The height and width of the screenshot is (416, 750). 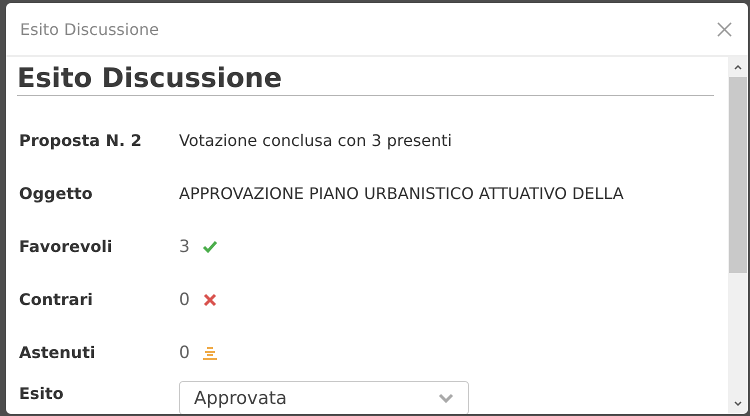 What do you see at coordinates (446, 398) in the screenshot?
I see `chevron-down-icon` at bounding box center [446, 398].